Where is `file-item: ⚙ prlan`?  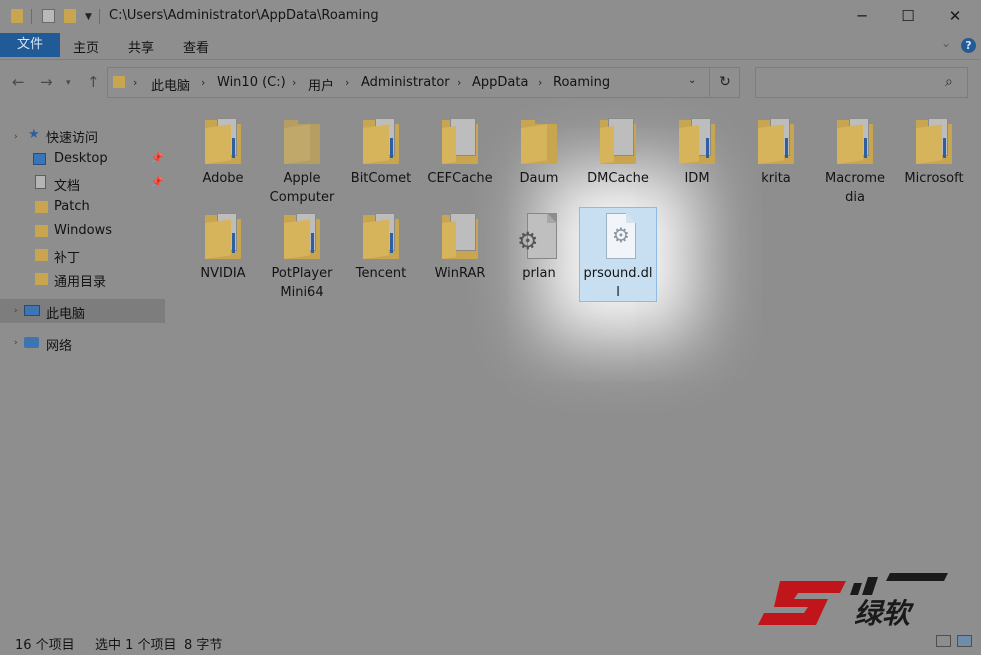 file-item: ⚙ prlan is located at coordinates (539, 248).